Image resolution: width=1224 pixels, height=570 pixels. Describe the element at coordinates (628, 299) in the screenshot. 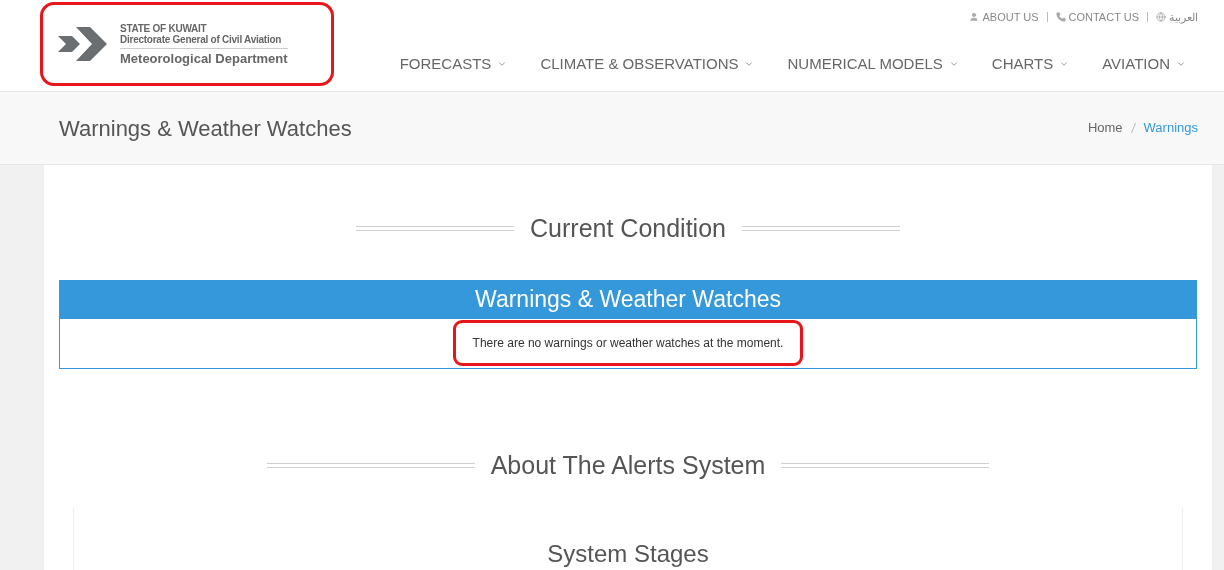

I see `panel-header: Warnings & Weather Watches` at that location.